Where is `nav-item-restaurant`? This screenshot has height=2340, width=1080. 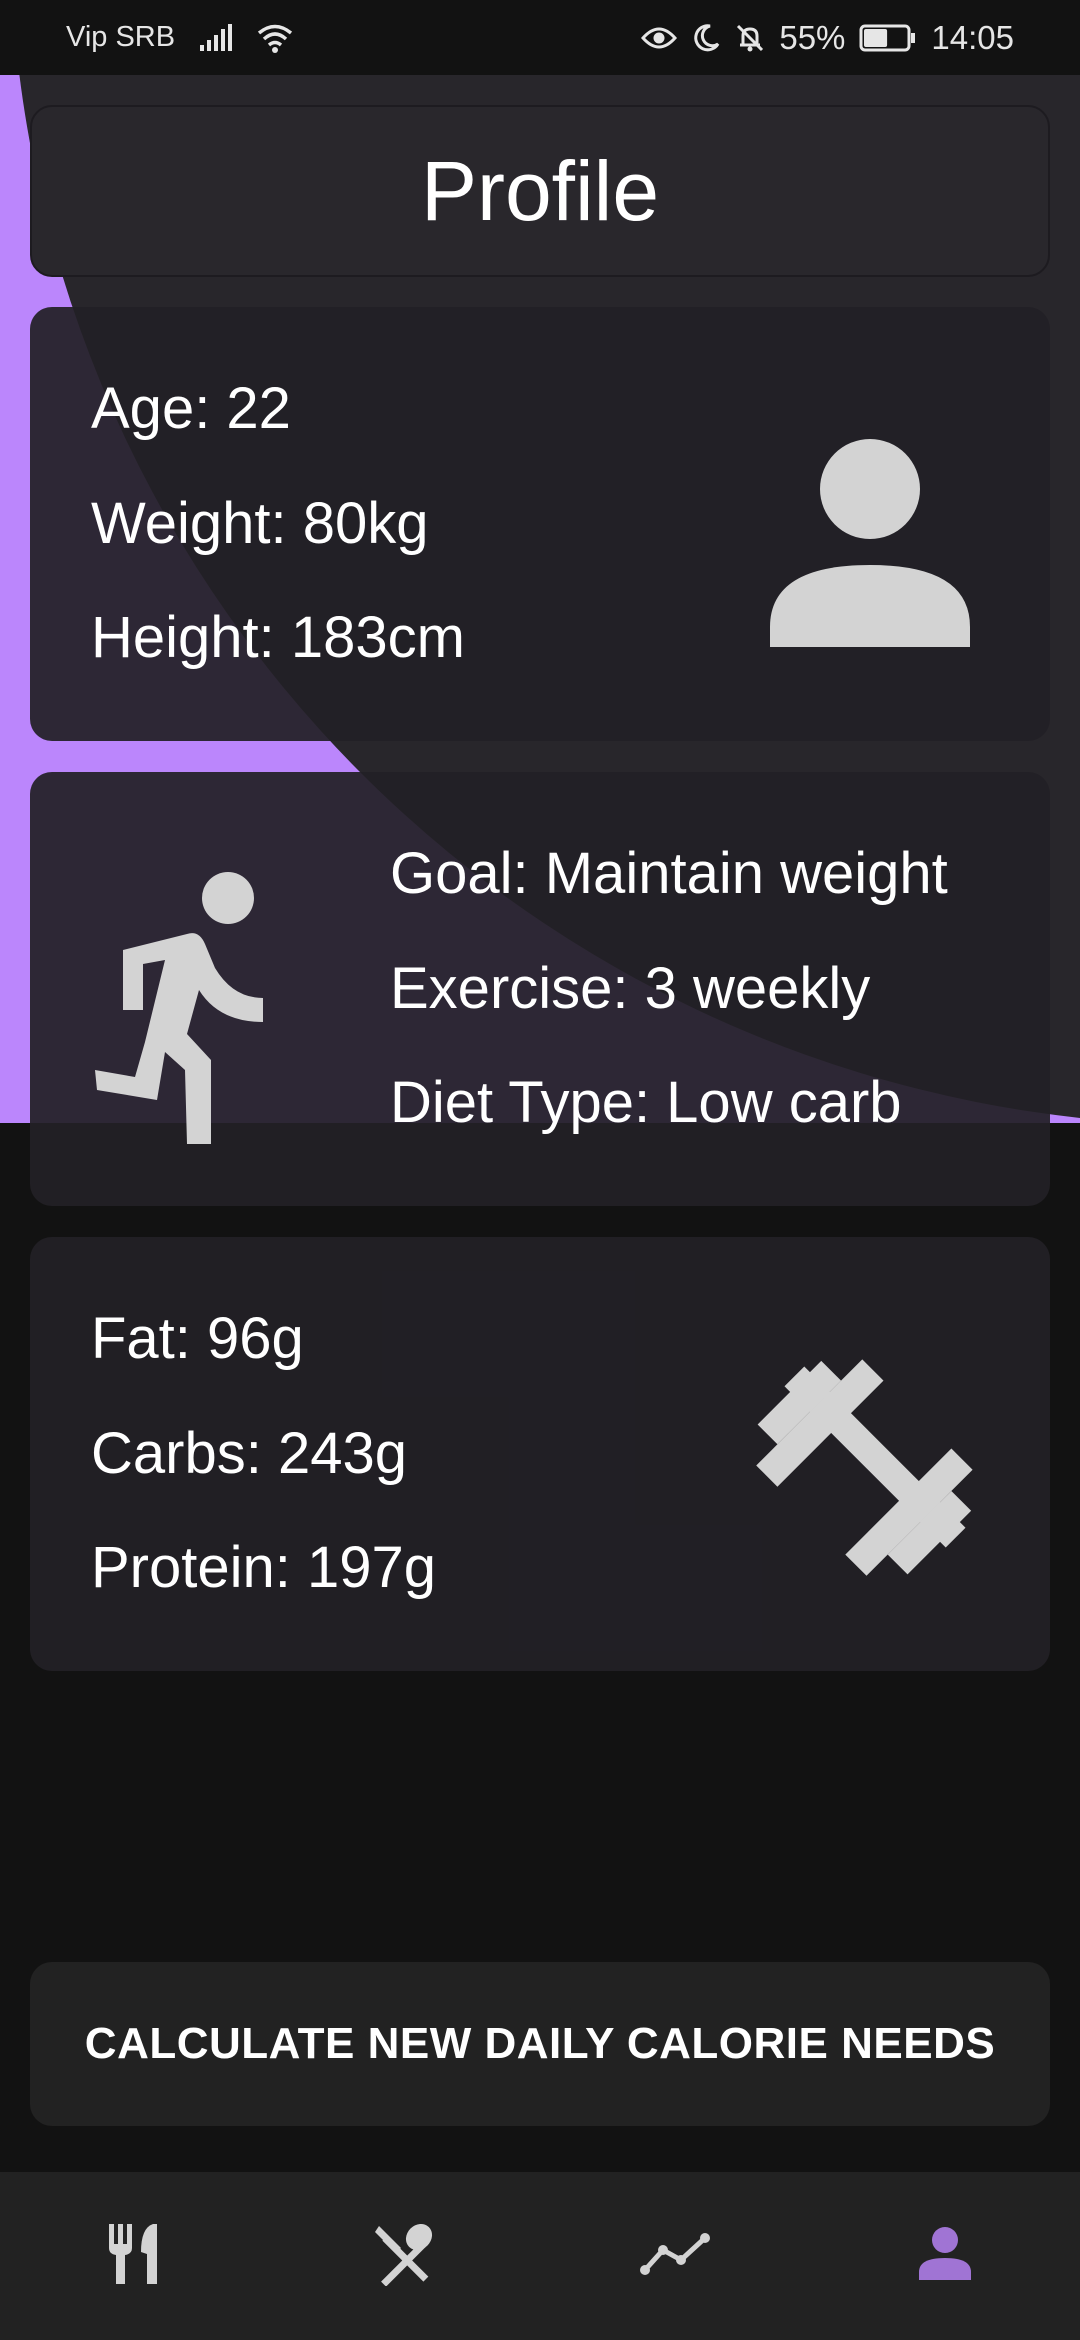
nav-item-restaurant is located at coordinates (135, 2256).